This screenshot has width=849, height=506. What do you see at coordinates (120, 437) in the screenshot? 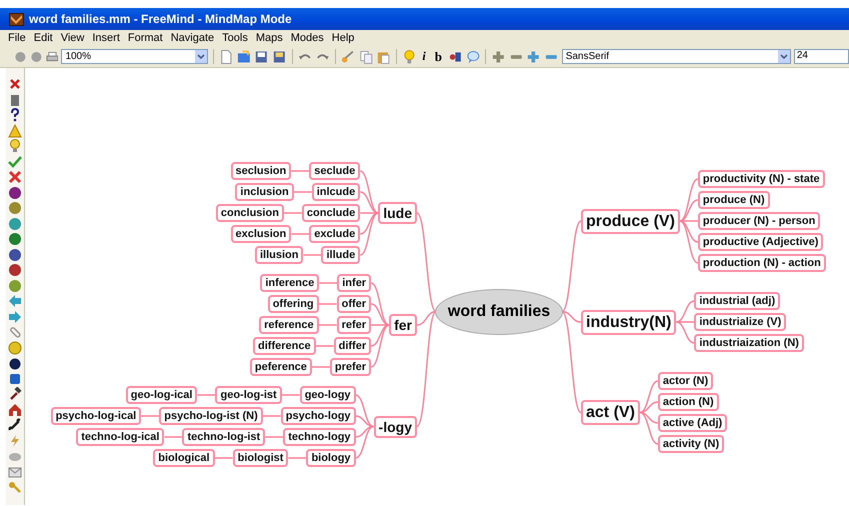
I see `map-node: techno-log-ical` at bounding box center [120, 437].